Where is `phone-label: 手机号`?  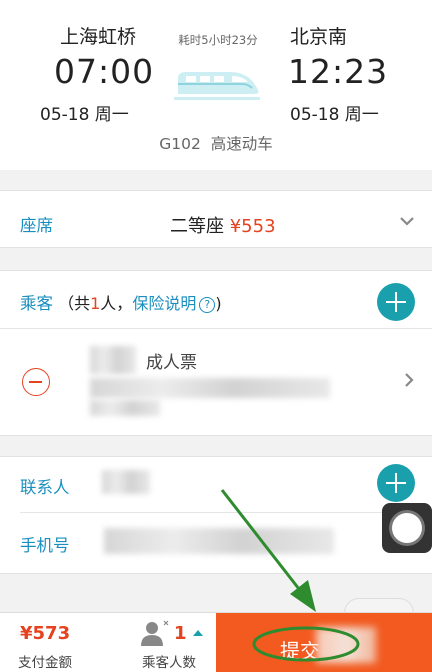
phone-label: 手机号 is located at coordinates (45, 545).